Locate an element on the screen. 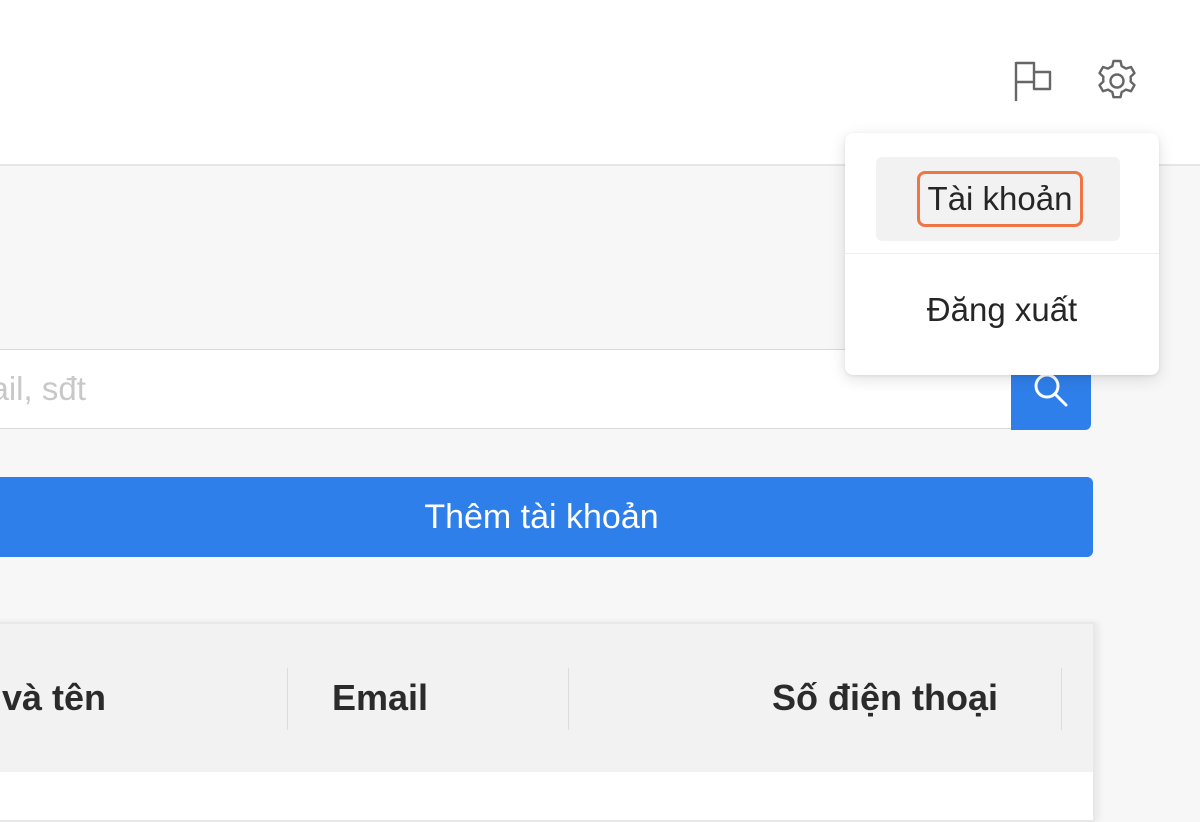 This screenshot has width=1200, height=822. menu-item-logout: Đăng xuất is located at coordinates (1002, 310).